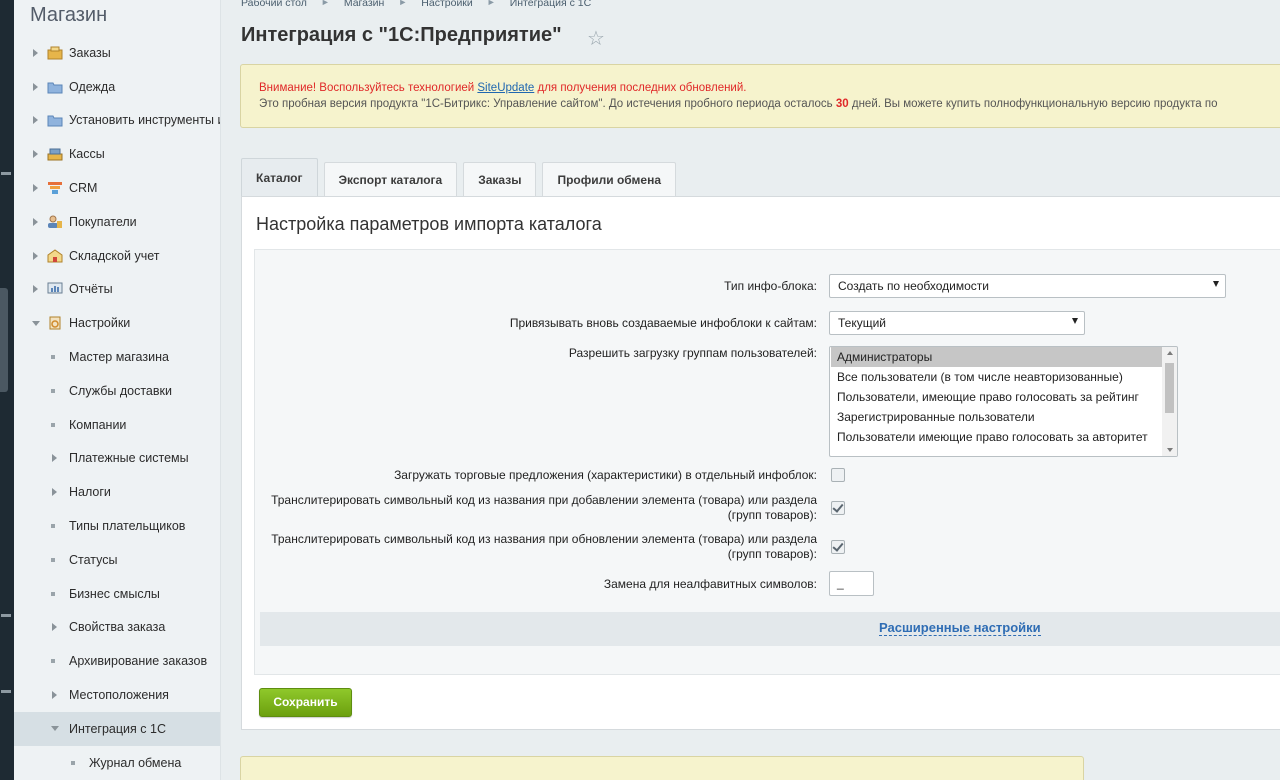 The image size is (1280, 780). What do you see at coordinates (550, 4) in the screenshot?
I see `breadcrumb-item: Интеграция с 1С` at bounding box center [550, 4].